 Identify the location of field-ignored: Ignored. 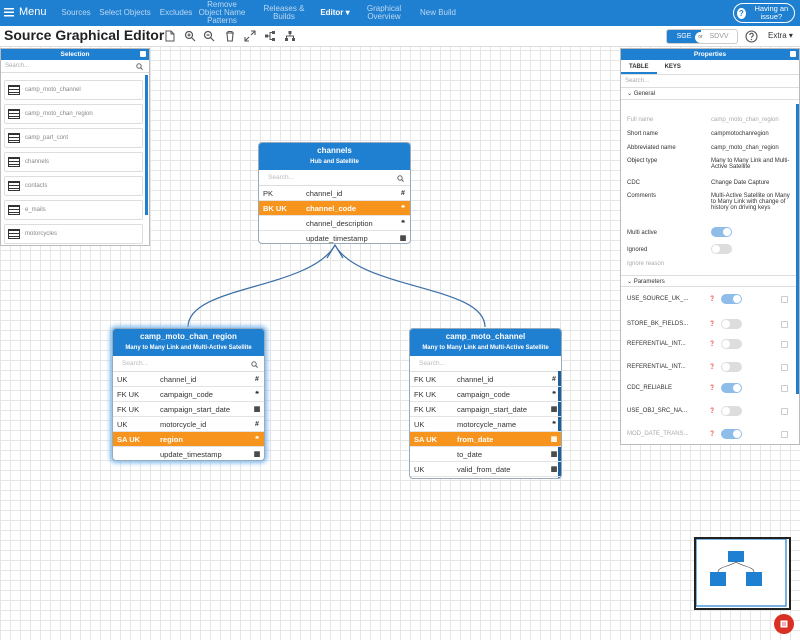
(709, 250).